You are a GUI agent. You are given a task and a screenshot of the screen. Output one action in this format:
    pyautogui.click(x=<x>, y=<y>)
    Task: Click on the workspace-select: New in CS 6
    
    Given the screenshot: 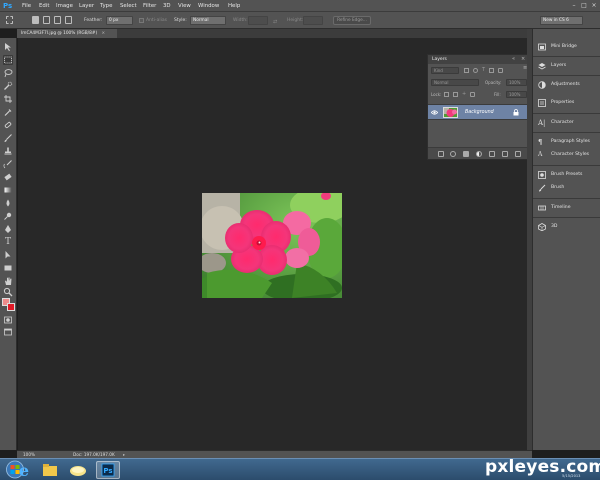 What is the action you would take?
    pyautogui.click(x=561, y=20)
    